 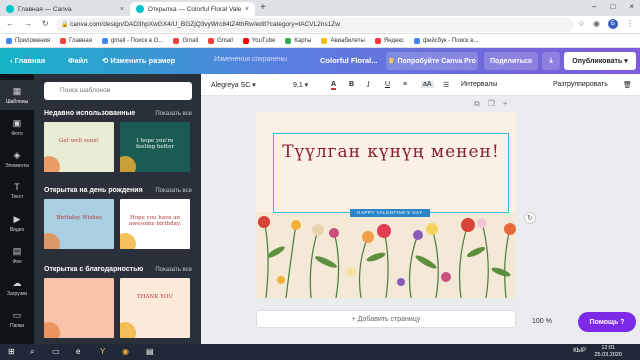 What do you see at coordinates (27, 60) in the screenshot?
I see `home-link: ‹ Главная` at bounding box center [27, 60].